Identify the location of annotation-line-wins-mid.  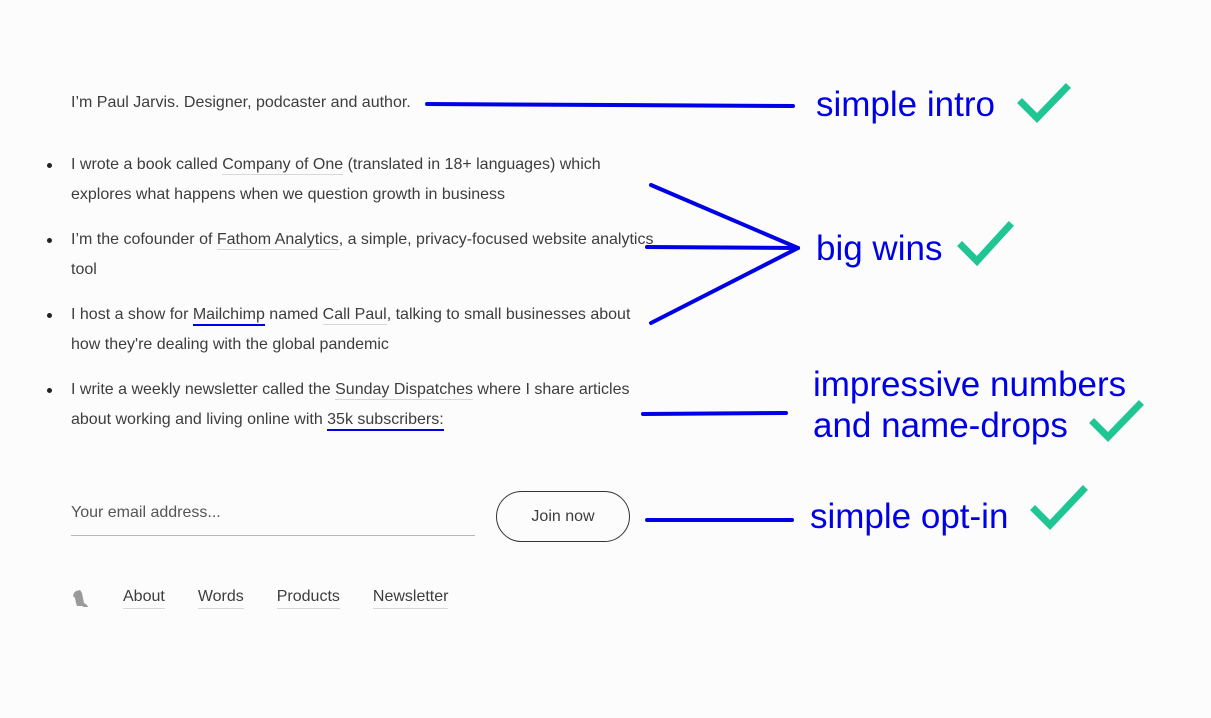
(722, 247).